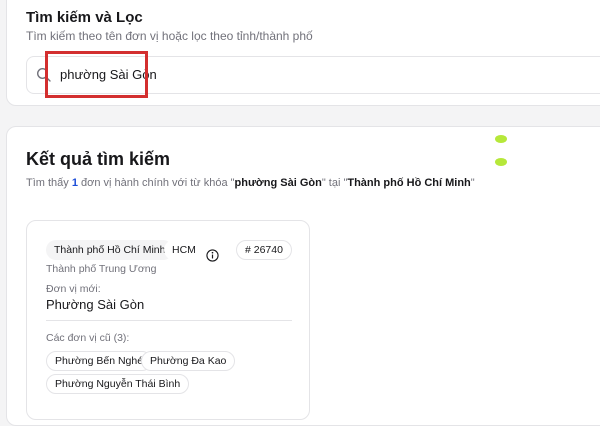 This screenshot has height=426, width=600. What do you see at coordinates (184, 250) in the screenshot?
I see `province-code-badge: HCM` at bounding box center [184, 250].